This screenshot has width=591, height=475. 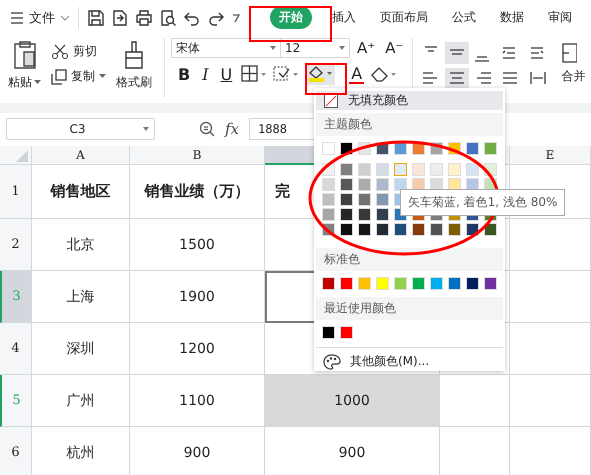 I want to click on clipboard-icon, so click(x=25, y=55).